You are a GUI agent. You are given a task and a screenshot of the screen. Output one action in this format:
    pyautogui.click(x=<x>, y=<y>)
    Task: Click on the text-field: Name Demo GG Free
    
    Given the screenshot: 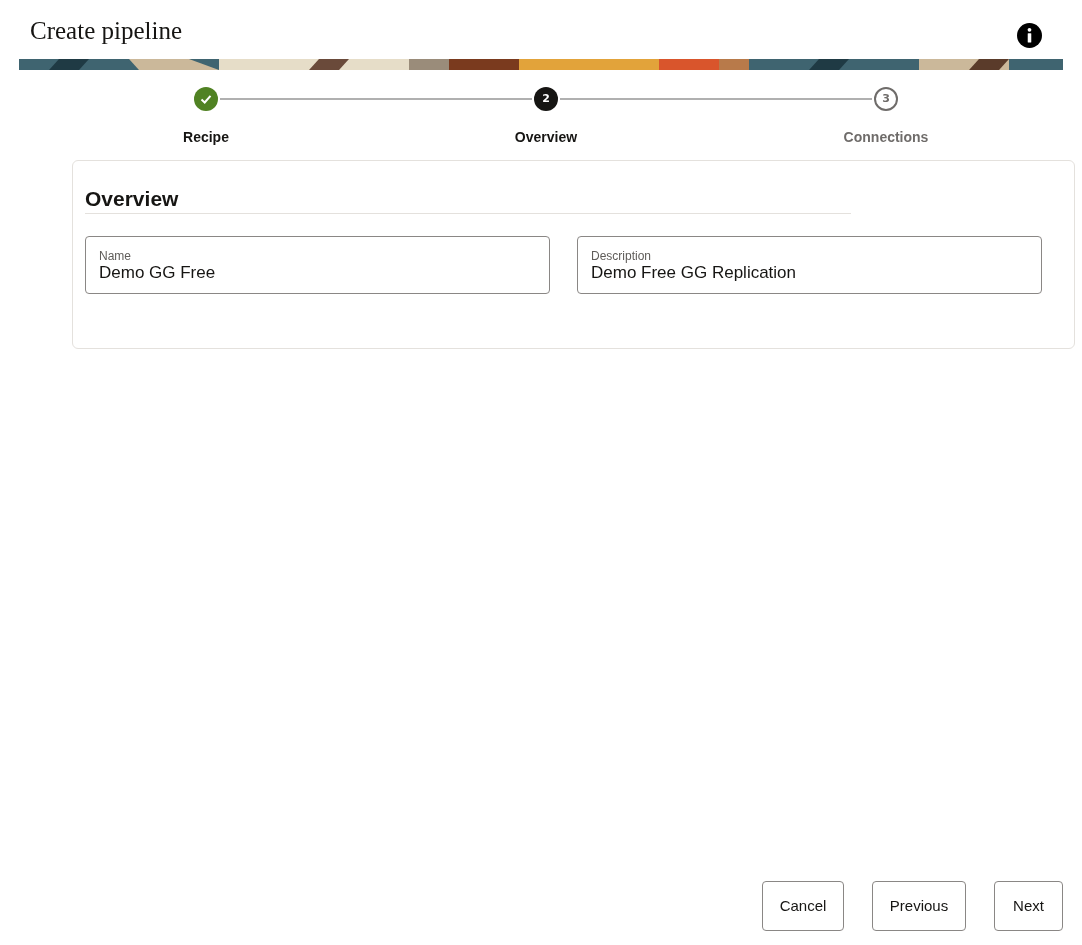 What is the action you would take?
    pyautogui.click(x=317, y=265)
    